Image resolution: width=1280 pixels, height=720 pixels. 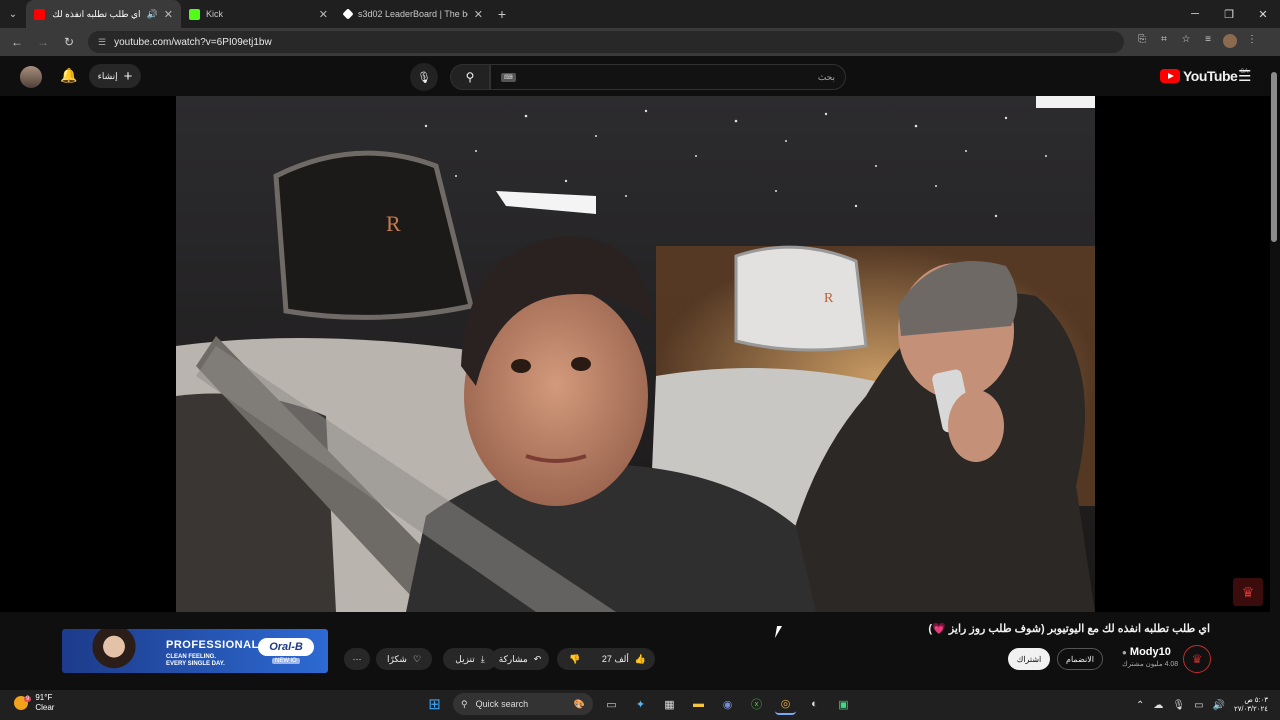 I want to click on channel-info: ● Mody10 4.08 مليون مشترك, so click(x=1150, y=657).